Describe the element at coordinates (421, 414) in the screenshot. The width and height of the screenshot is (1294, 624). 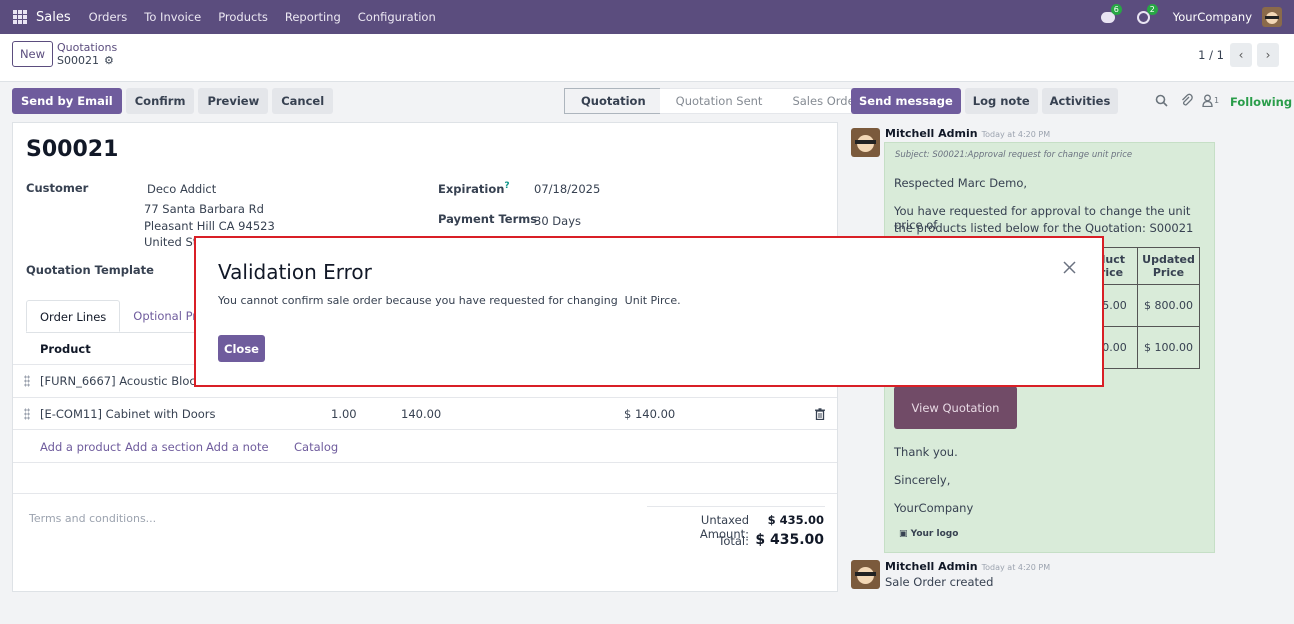
I see `line-unit-price: 140.00` at that location.